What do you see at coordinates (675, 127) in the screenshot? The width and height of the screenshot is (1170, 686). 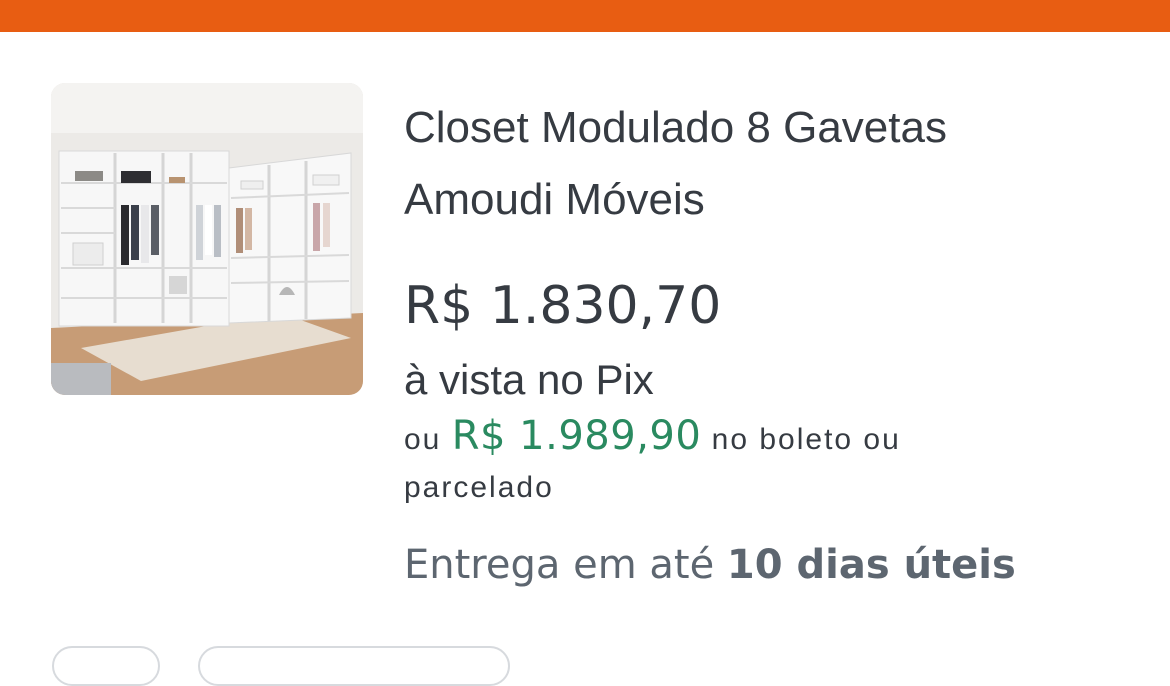 I see `product-title-line1: Closet Modulado 8 Gavetas` at bounding box center [675, 127].